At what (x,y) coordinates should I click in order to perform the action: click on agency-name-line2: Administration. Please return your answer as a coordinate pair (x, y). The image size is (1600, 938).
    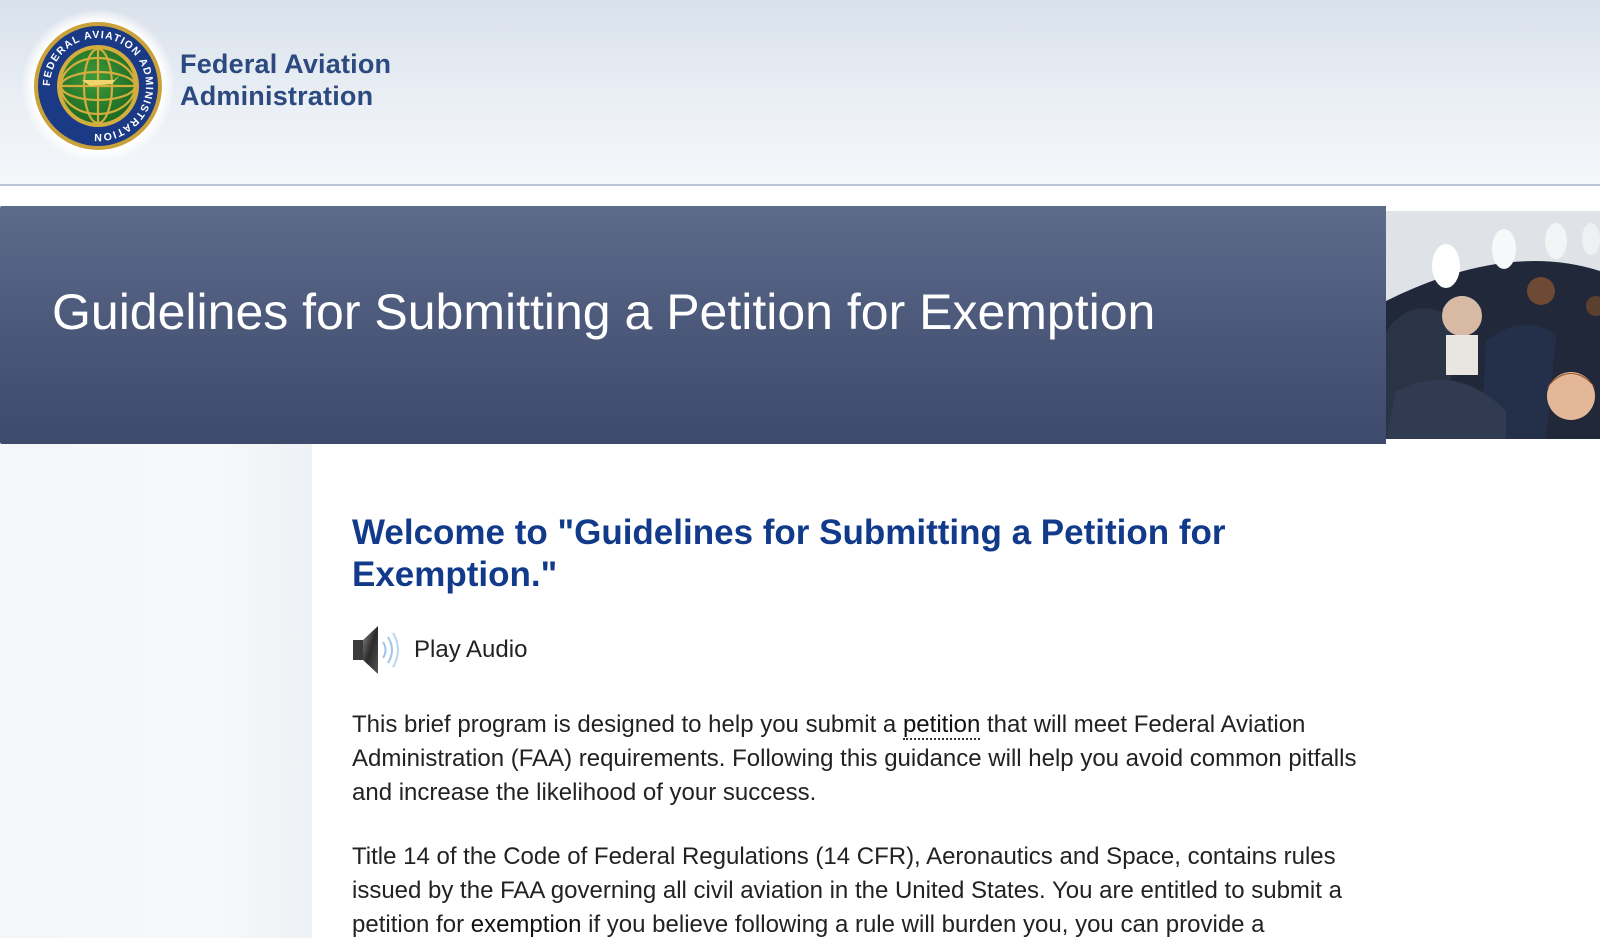
    Looking at the image, I should click on (277, 96).